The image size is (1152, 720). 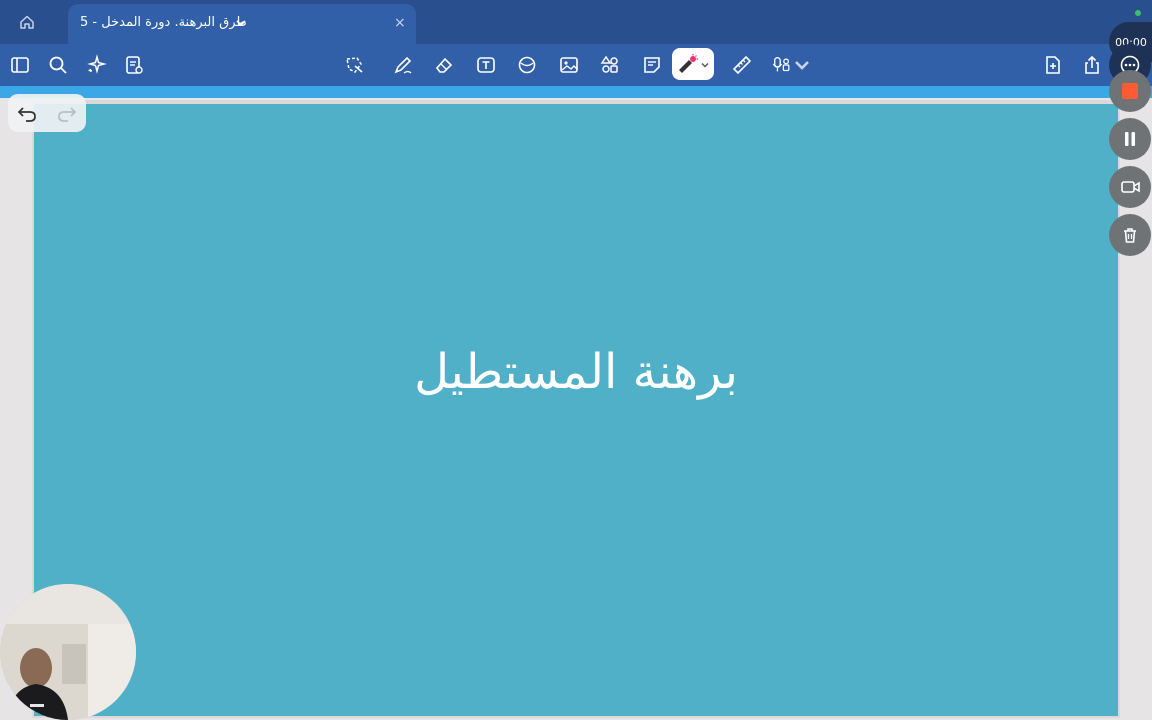 I want to click on notes-settings-icon, so click(x=134, y=65).